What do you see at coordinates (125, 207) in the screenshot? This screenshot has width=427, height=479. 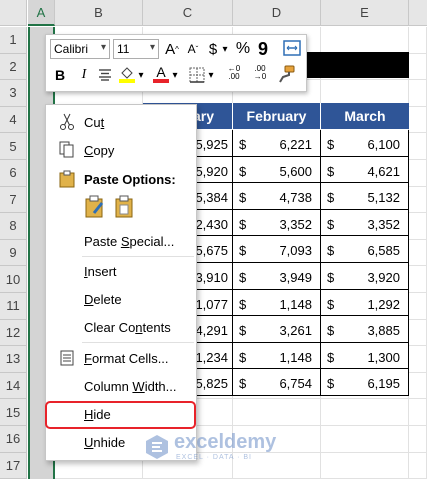 I see `paste-button` at bounding box center [125, 207].